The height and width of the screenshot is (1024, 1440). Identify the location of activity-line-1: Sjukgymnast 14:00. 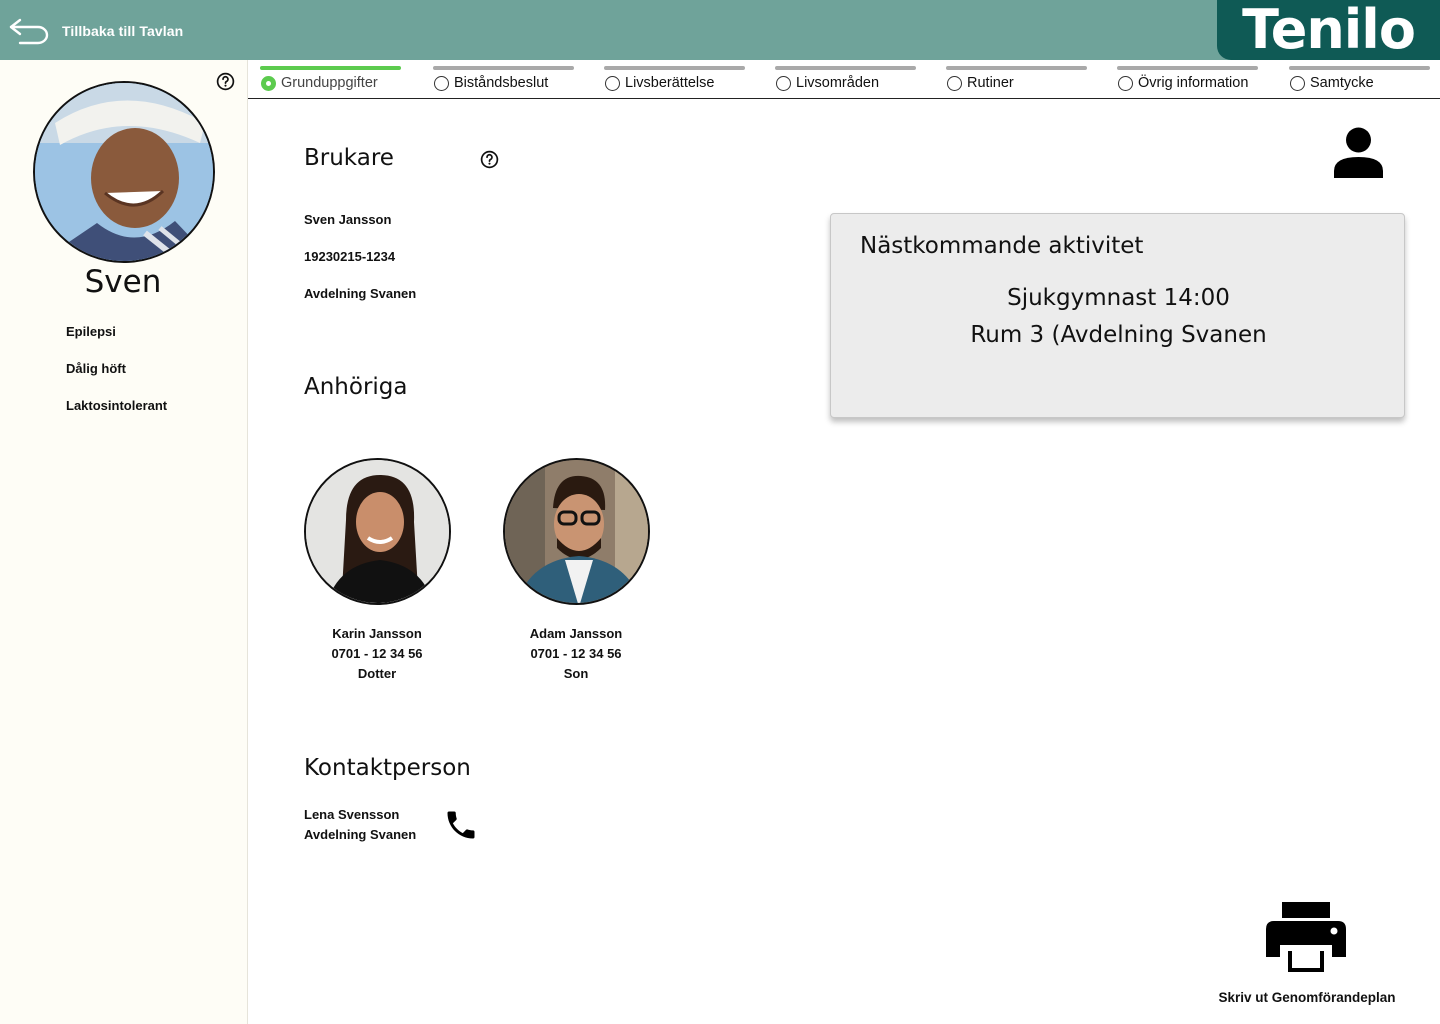
(1118, 298).